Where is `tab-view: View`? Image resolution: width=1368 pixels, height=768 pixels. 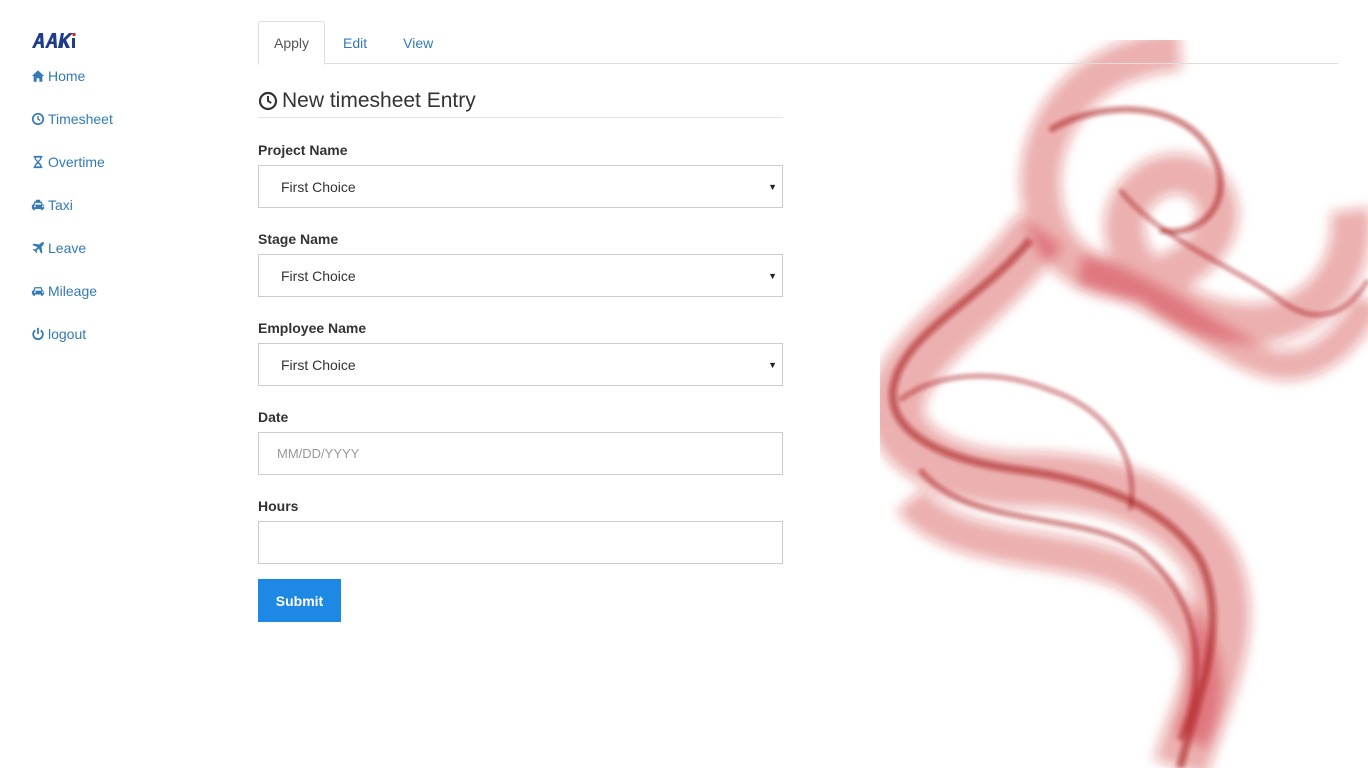 tab-view: View is located at coordinates (418, 42).